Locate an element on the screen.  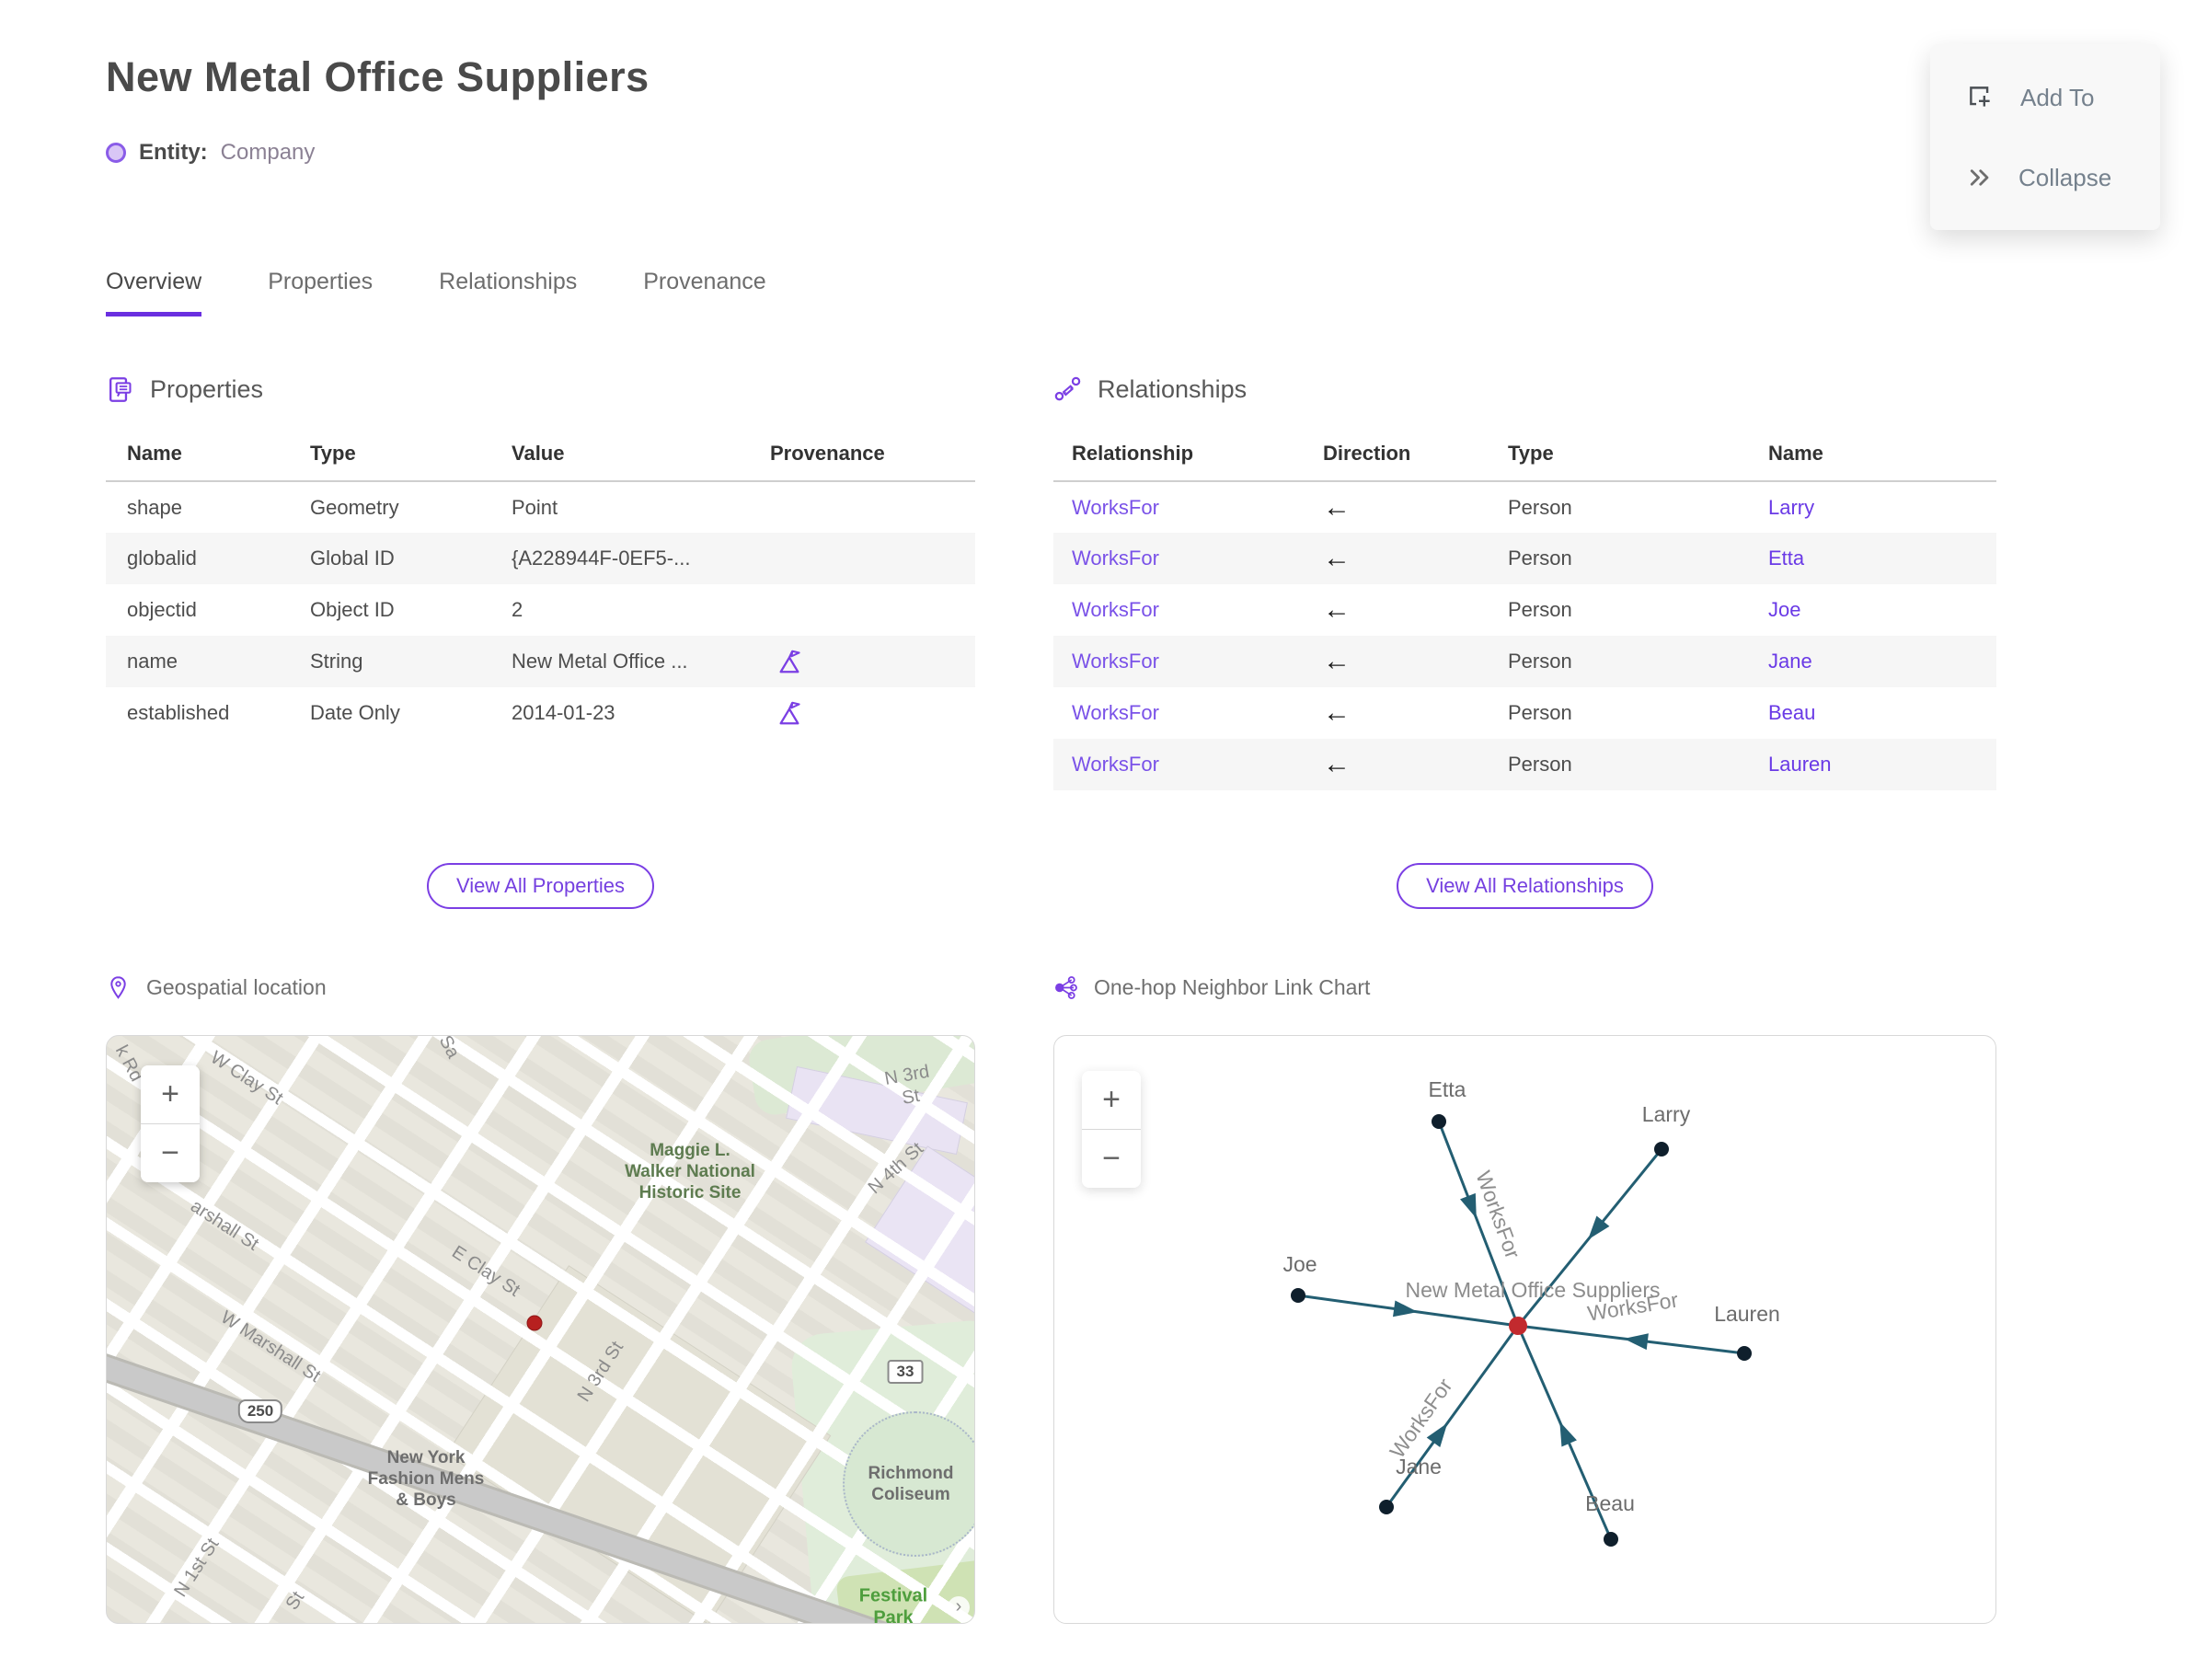
map-zoom-control: + − is located at coordinates (170, 1123).